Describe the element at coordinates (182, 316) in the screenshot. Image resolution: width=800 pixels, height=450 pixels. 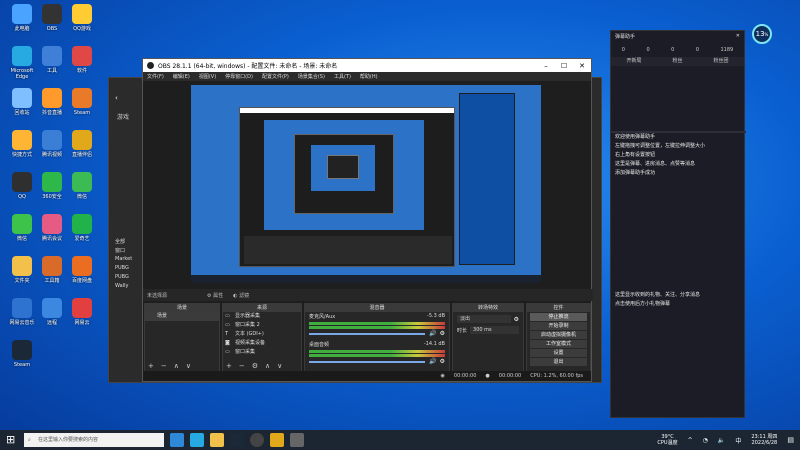
I see `scene-item: 场景` at that location.